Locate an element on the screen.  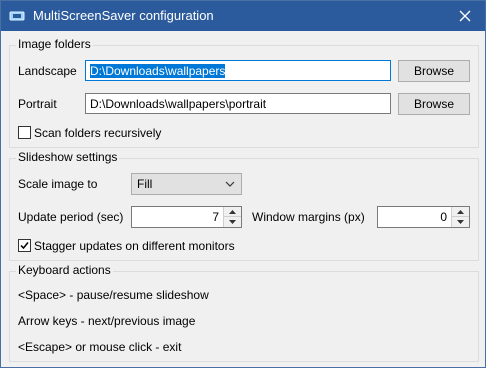
title-bar: MultiScreenSaver configuration is located at coordinates (243, 16).